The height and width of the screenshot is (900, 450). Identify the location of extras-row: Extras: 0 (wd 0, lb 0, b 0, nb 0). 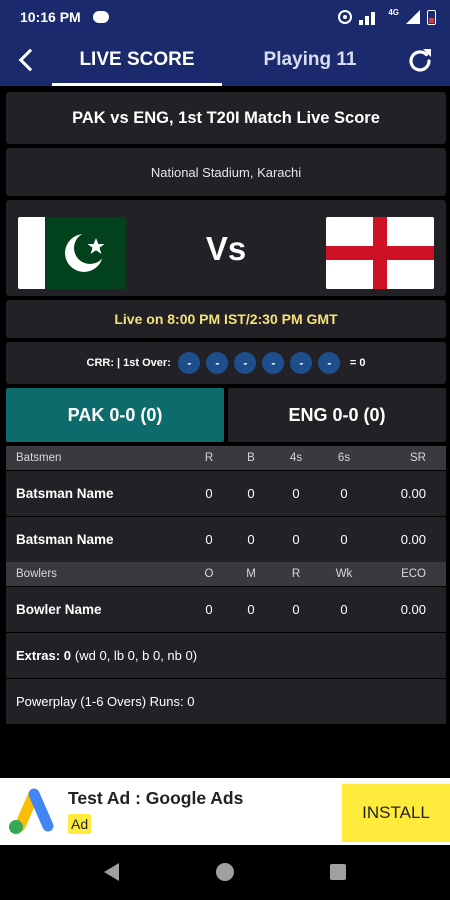
(226, 655).